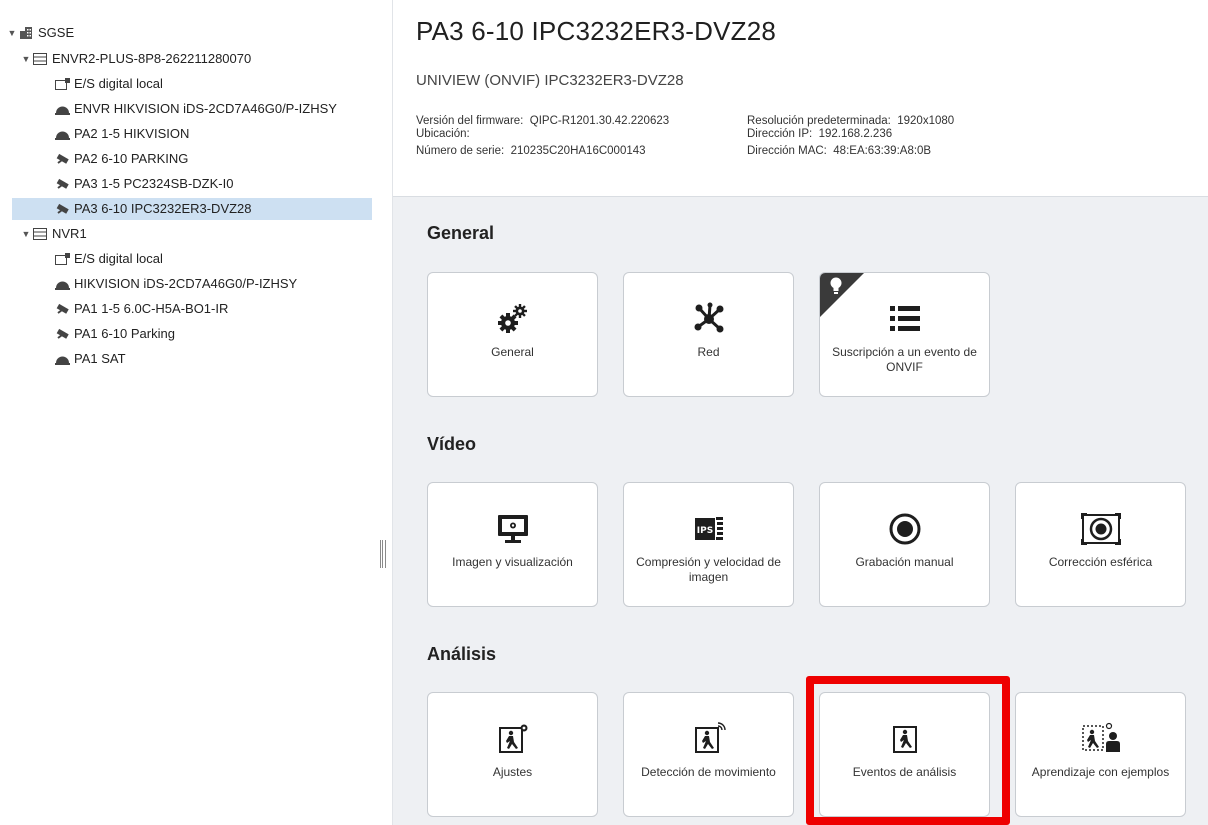 The height and width of the screenshot is (825, 1208). Describe the element at coordinates (1100, 739) in the screenshot. I see `runner-person-icon` at that location.